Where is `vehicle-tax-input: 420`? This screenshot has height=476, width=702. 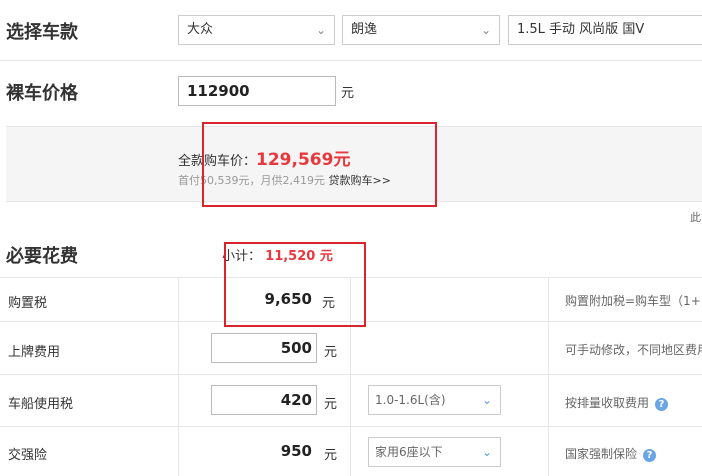 vehicle-tax-input: 420 is located at coordinates (264, 400).